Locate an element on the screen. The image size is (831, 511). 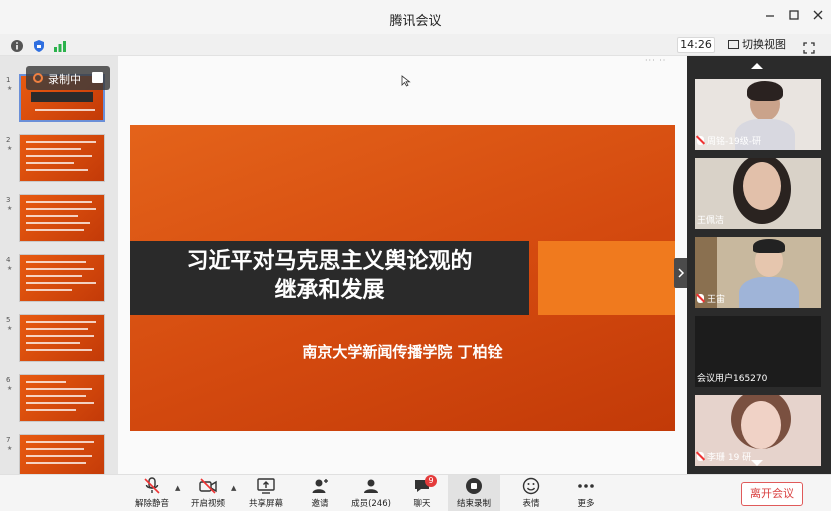
slide-thumbnails-panel: 1 ★ 2 ★ 3 ★ 4 ★ 5 ★ 6 ★ 7 ★ is located at coordinates (59, 265).